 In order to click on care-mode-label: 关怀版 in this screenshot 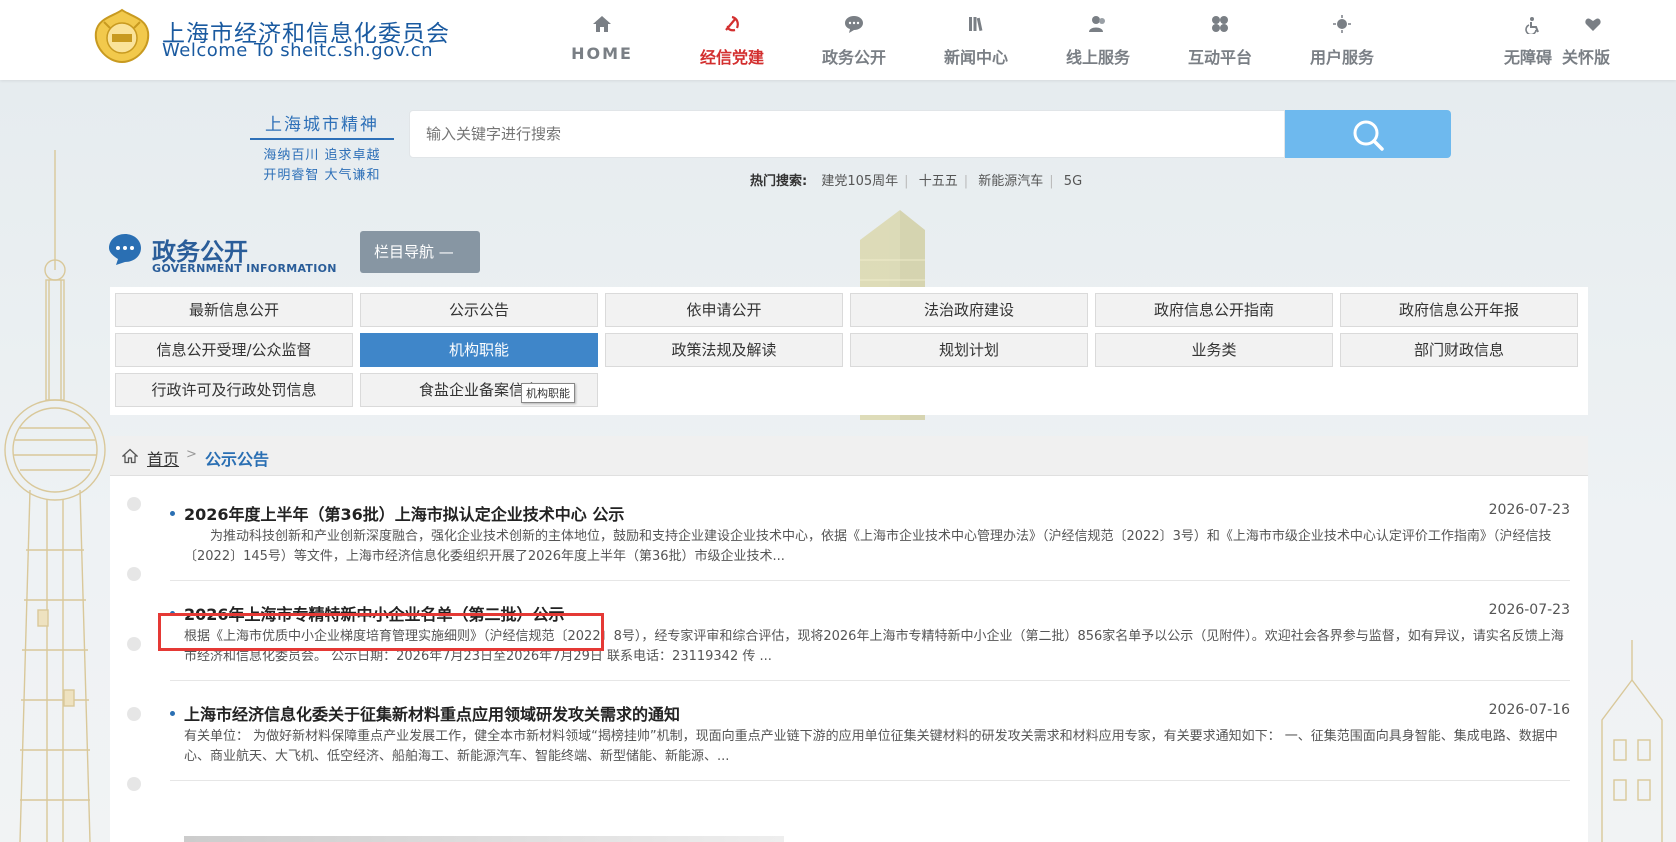, I will do `click(1586, 57)`.